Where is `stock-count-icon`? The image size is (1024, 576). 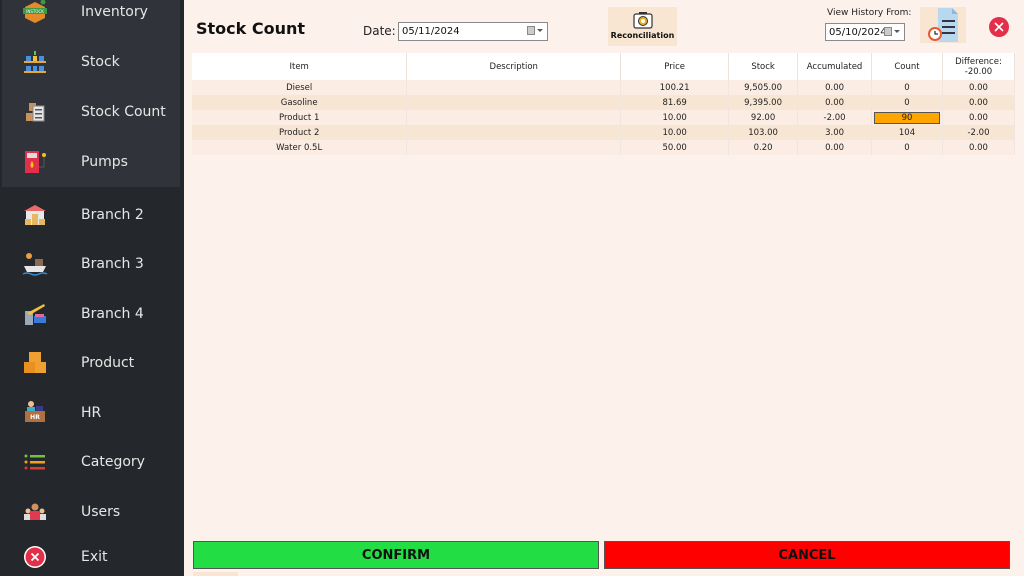 stock-count-icon is located at coordinates (35, 112).